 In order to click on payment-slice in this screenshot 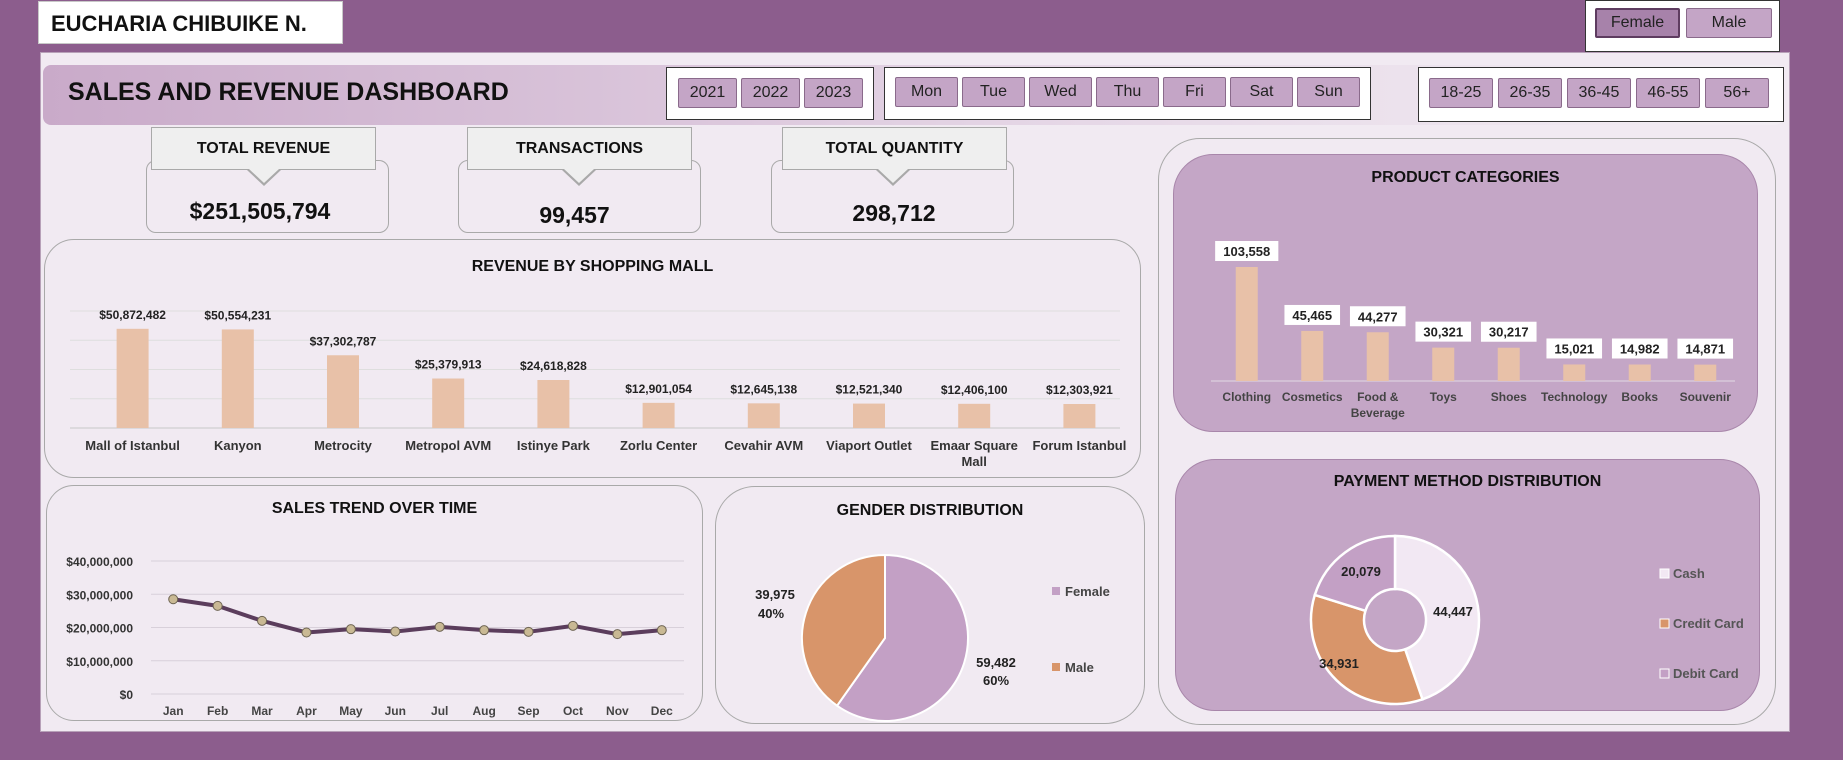, I will do `click(1367, 649)`.